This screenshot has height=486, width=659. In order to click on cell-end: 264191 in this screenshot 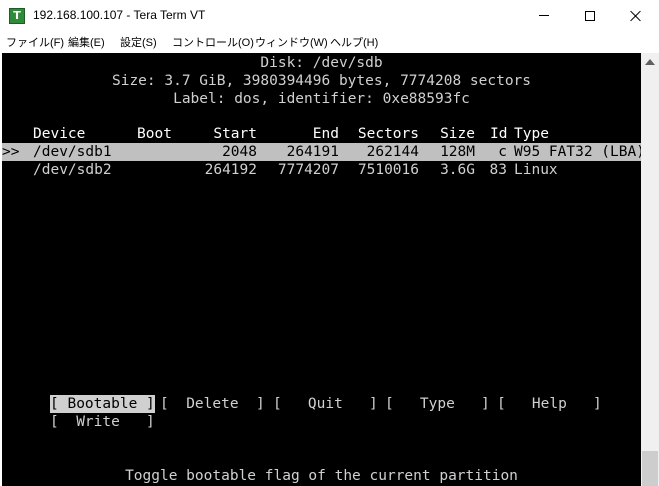, I will do `click(312, 152)`.